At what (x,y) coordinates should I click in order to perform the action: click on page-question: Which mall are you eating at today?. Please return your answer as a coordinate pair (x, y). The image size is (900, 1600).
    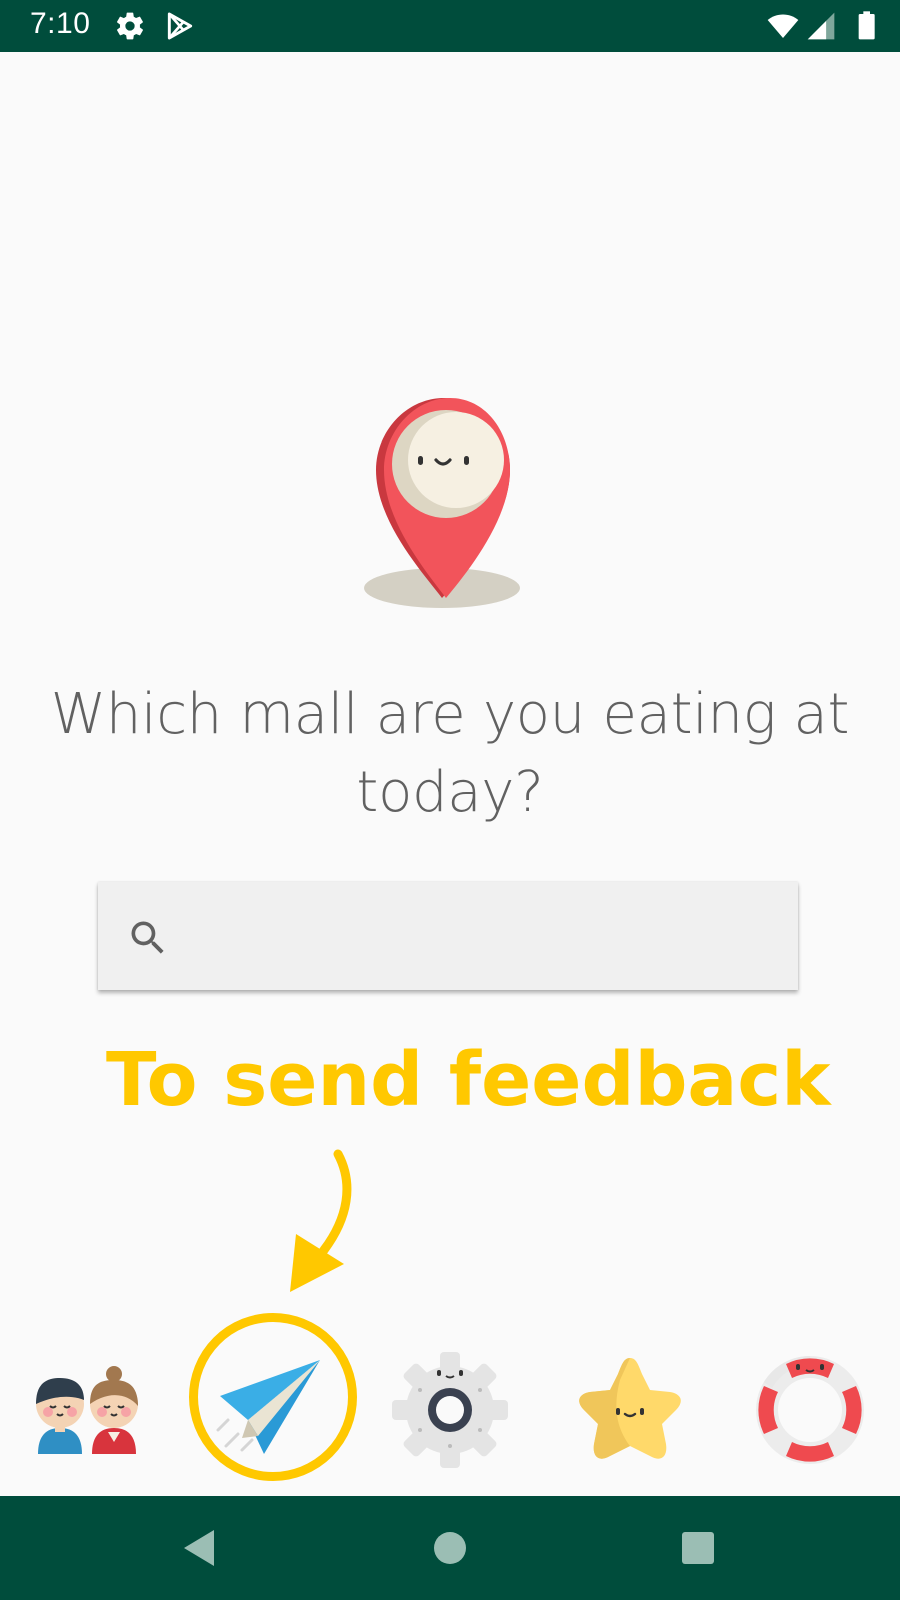
    Looking at the image, I should click on (450, 753).